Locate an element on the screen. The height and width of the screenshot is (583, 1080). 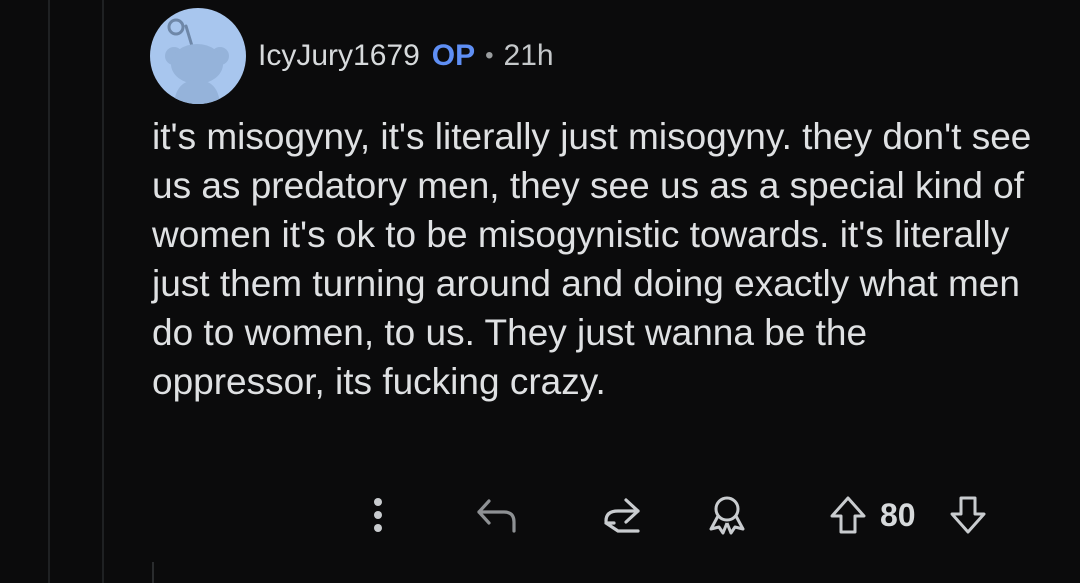
username-link: IcyJury1679 is located at coordinates (339, 56).